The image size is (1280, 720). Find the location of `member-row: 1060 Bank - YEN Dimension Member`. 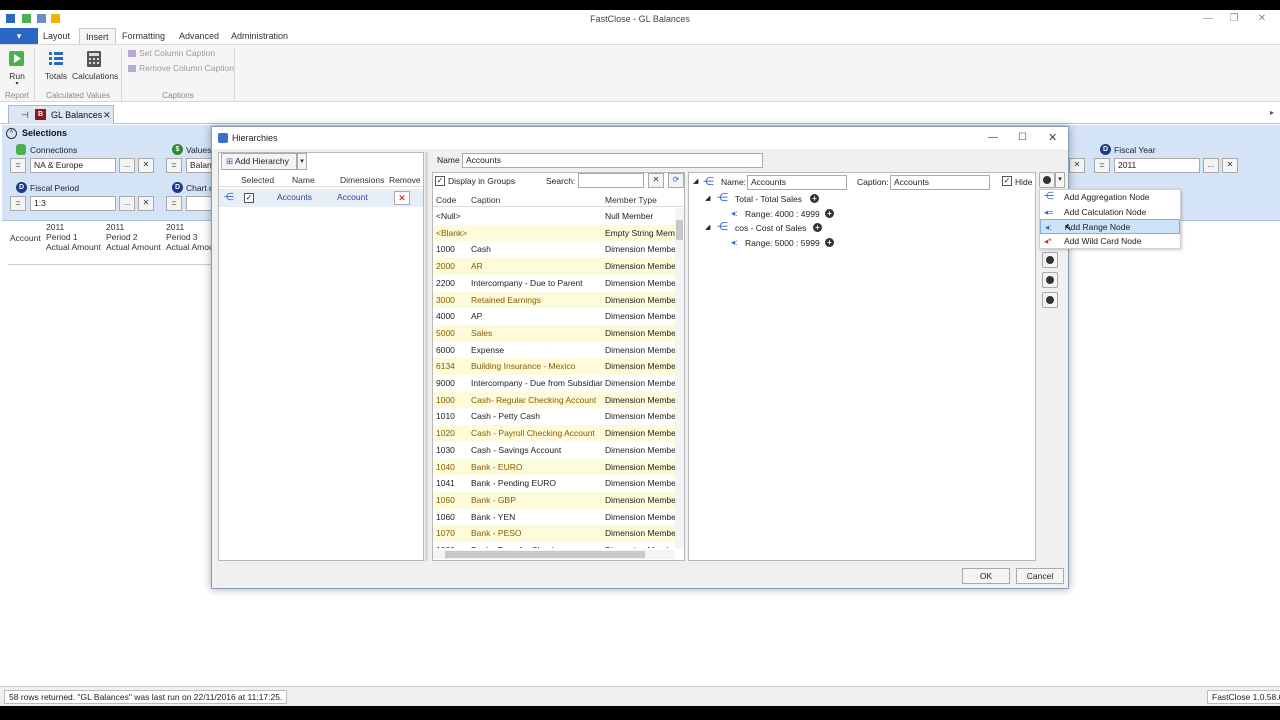

member-row: 1060 Bank - YEN Dimension Member is located at coordinates (554, 517).